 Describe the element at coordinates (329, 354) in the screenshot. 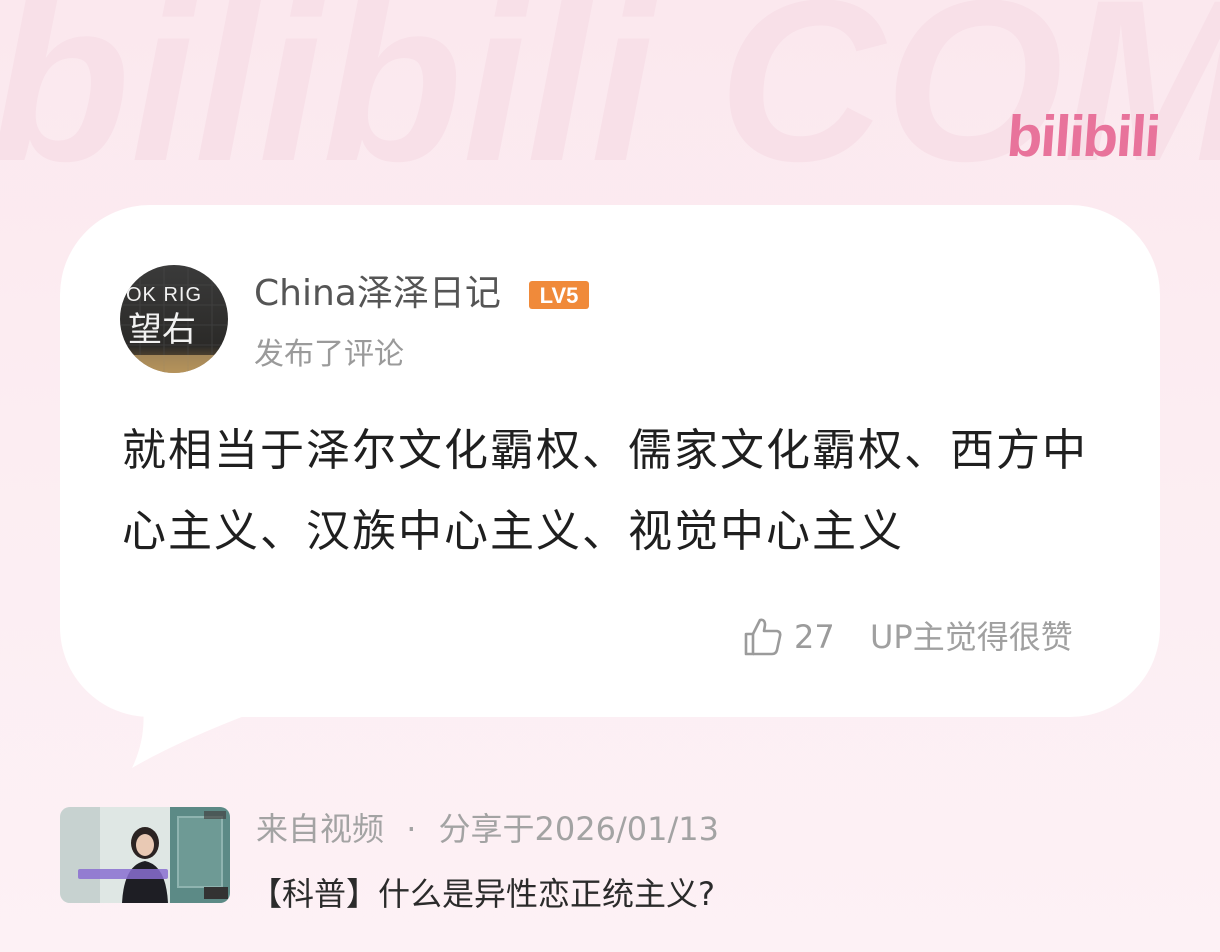

I see `action-label: 发布了评论` at that location.